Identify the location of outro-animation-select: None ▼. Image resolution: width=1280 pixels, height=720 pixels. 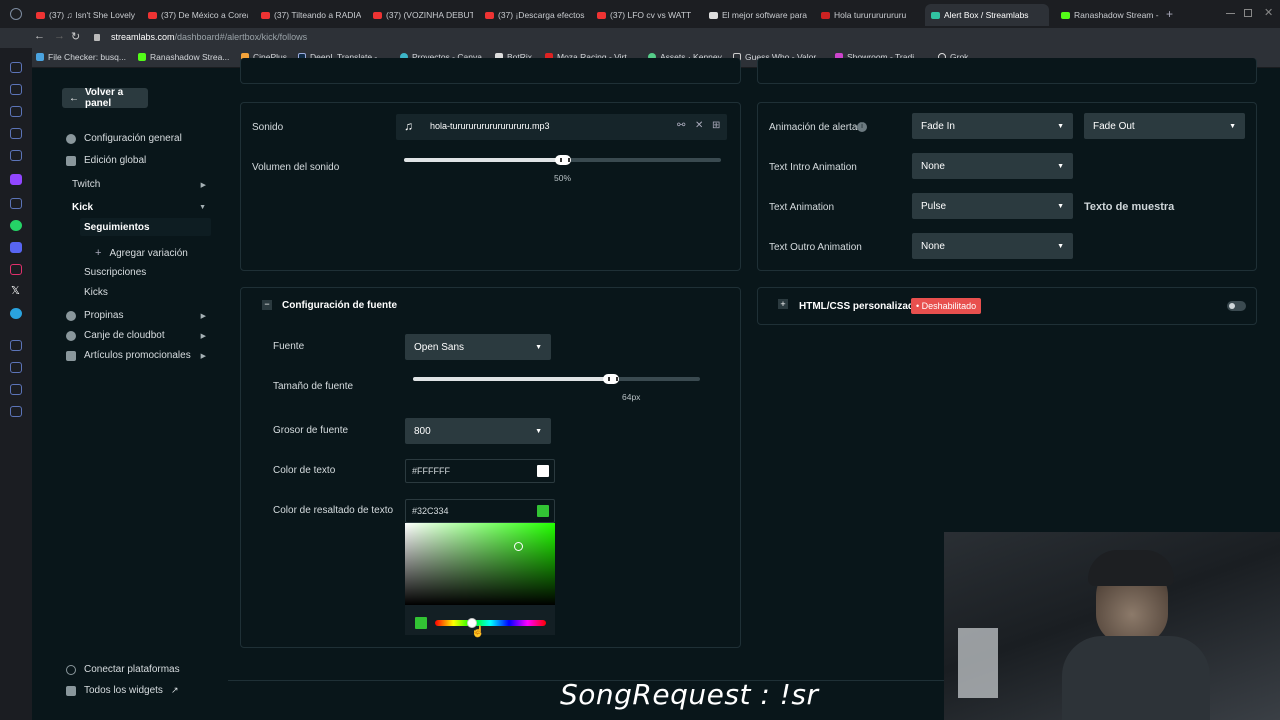
(992, 246).